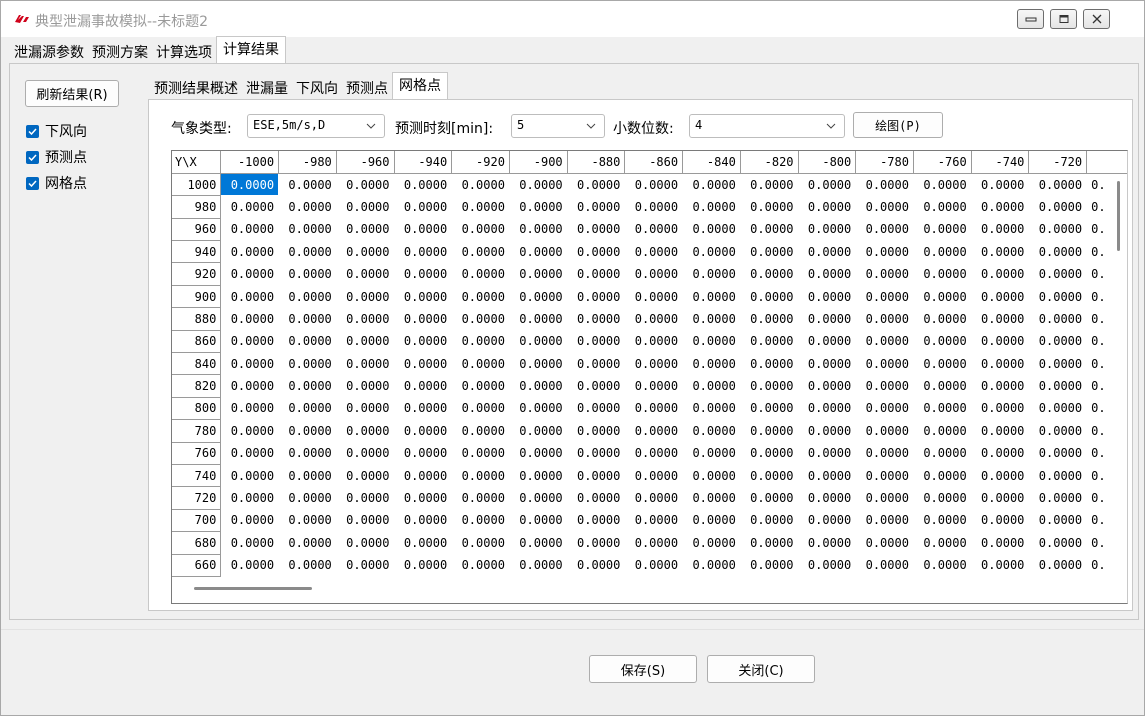  I want to click on maximize-button, so click(1063, 19).